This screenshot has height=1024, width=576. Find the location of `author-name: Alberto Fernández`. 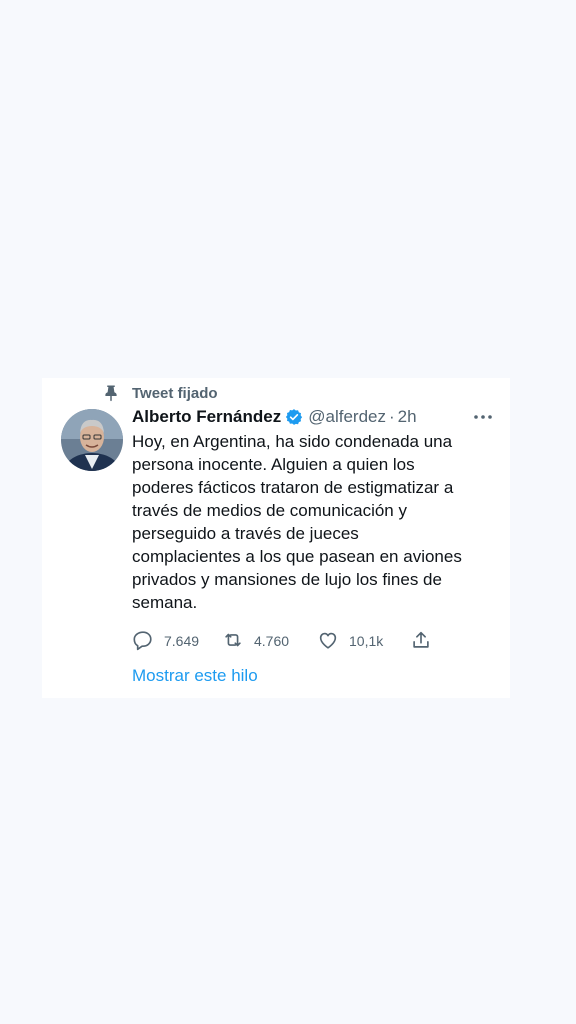

author-name: Alberto Fernández is located at coordinates (206, 417).